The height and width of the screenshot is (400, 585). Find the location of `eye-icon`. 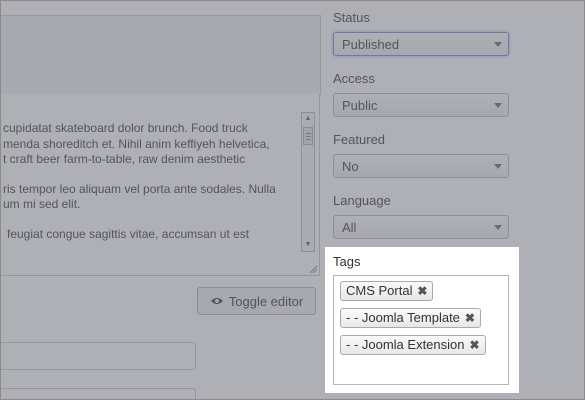

eye-icon is located at coordinates (216, 301).